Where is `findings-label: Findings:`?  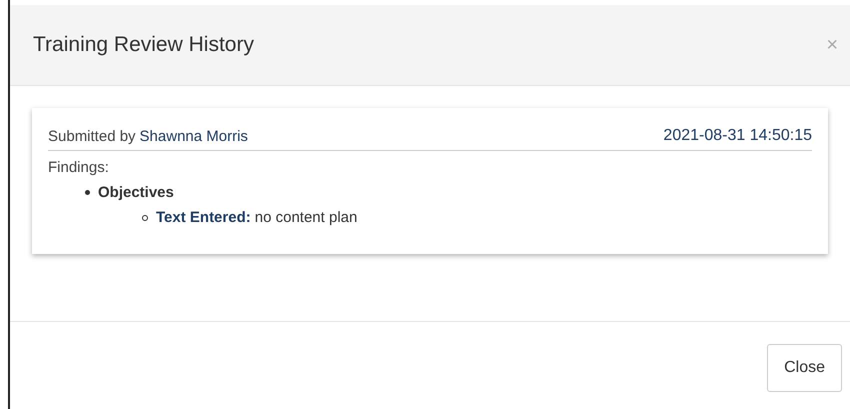
findings-label: Findings: is located at coordinates (78, 168).